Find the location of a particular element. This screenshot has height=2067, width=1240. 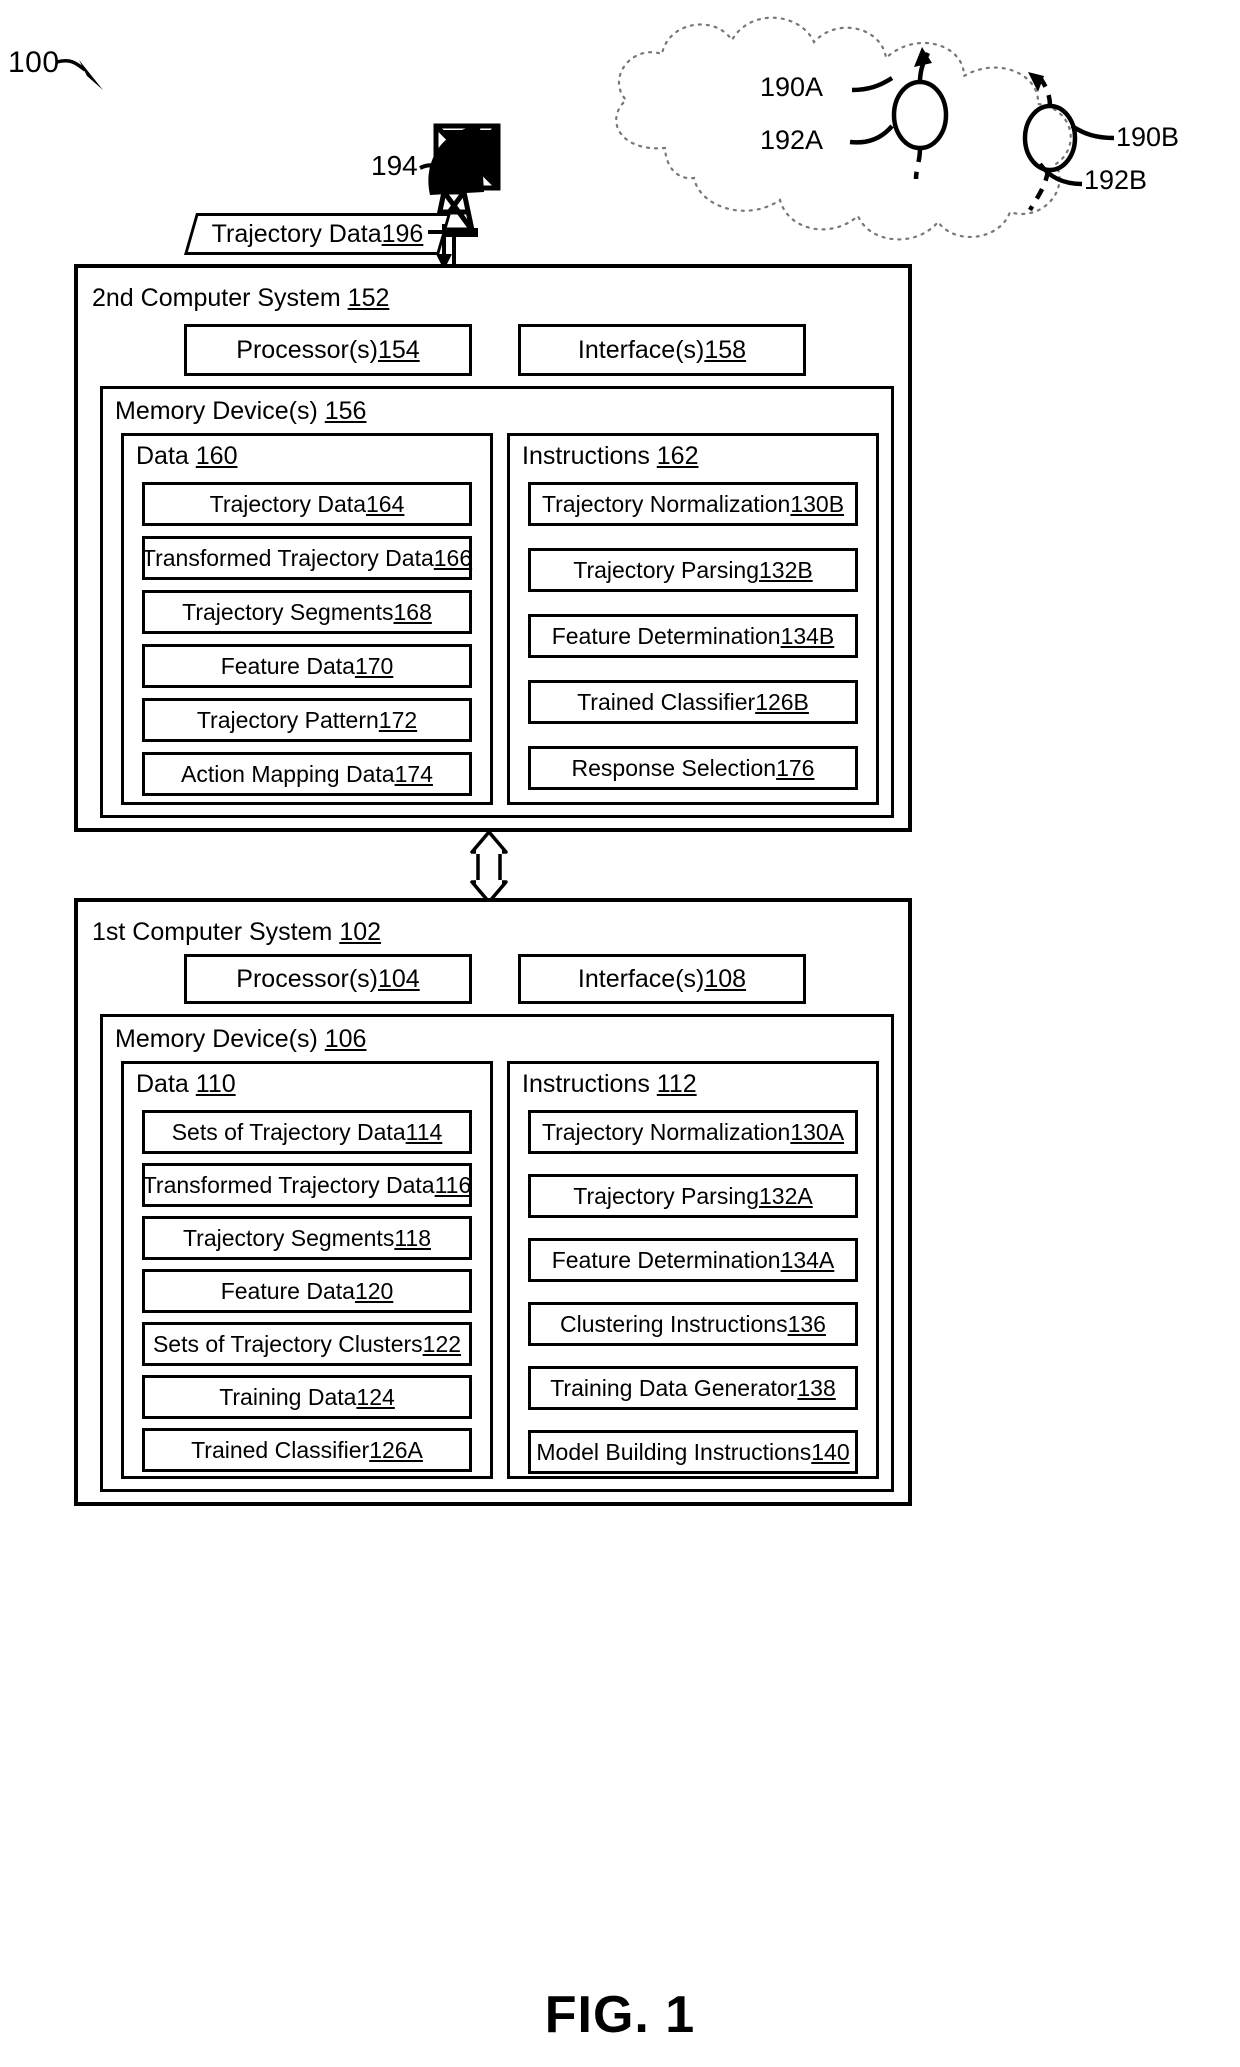

item-ref: 130B is located at coordinates (817, 503).